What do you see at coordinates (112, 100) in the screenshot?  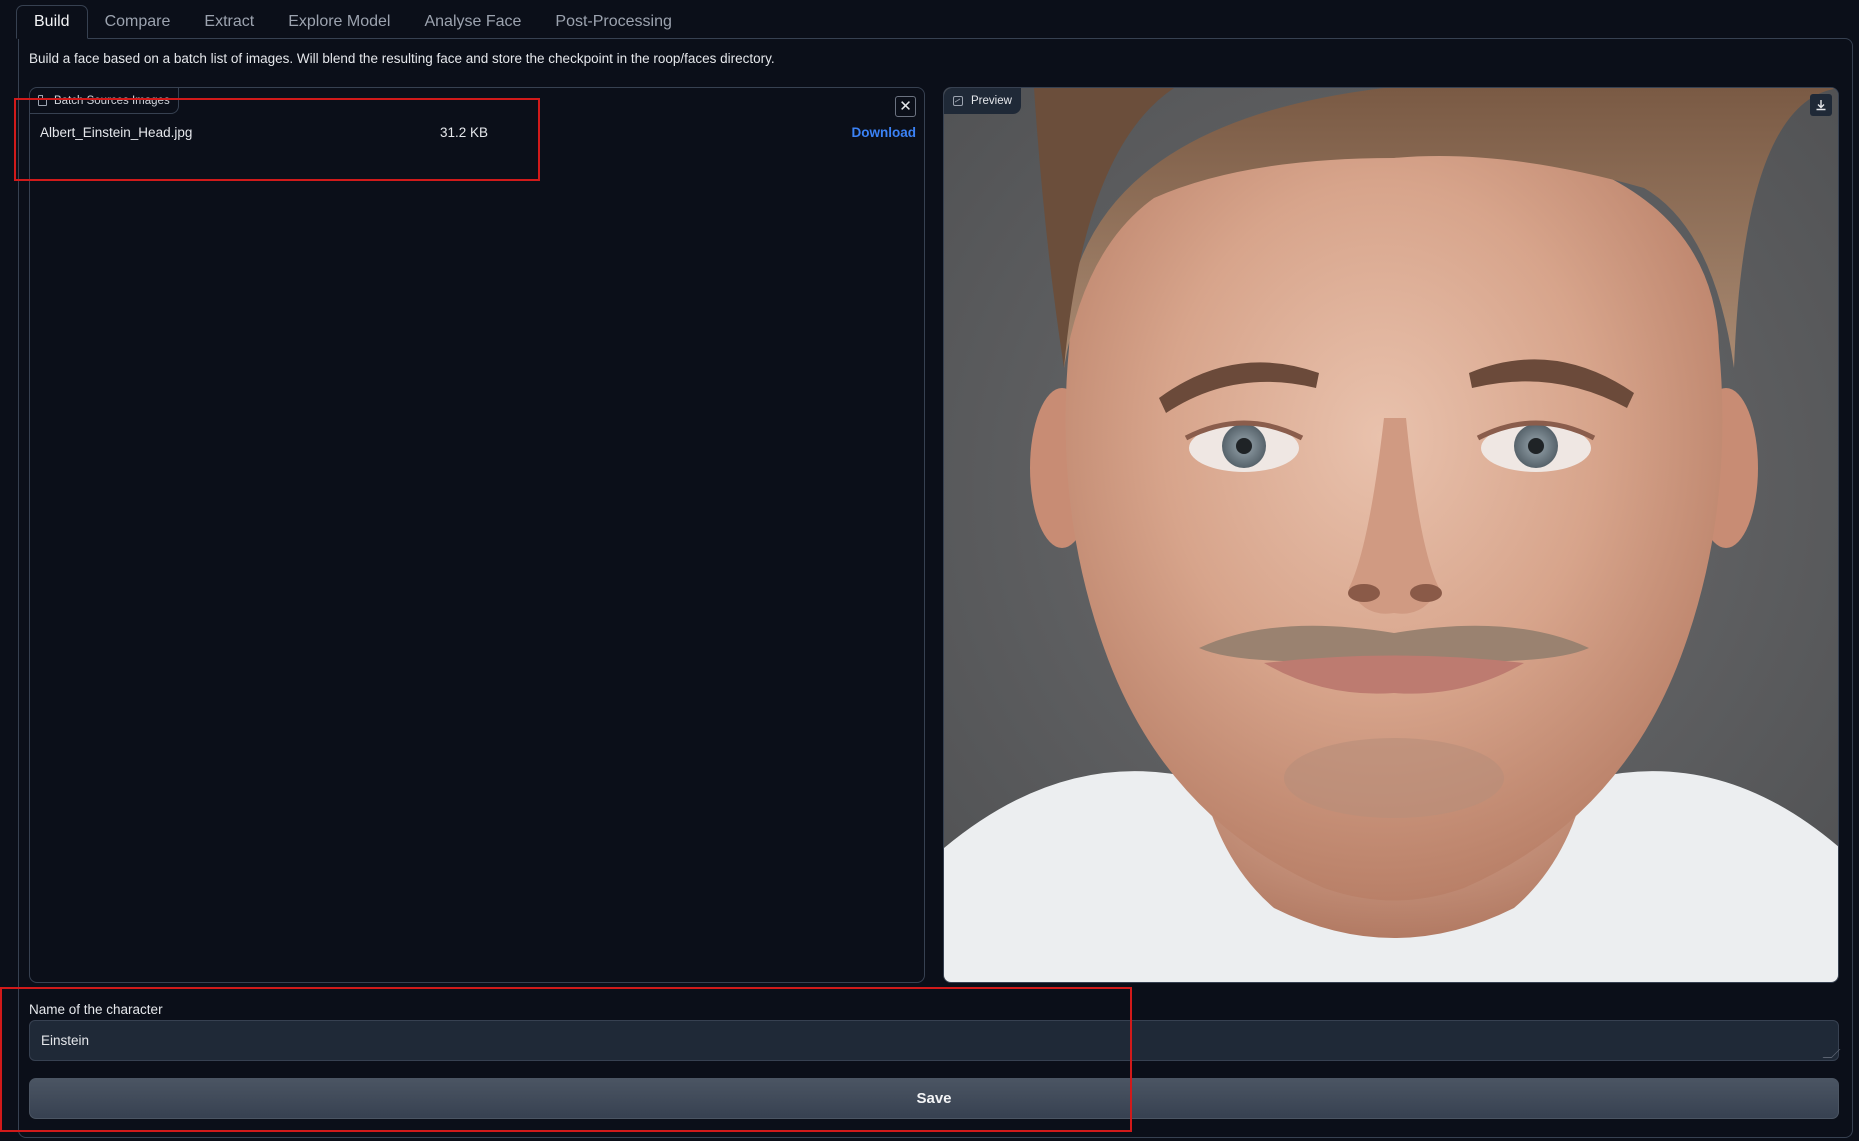 I see `batch-sources-label-text: Batch Sources Images` at bounding box center [112, 100].